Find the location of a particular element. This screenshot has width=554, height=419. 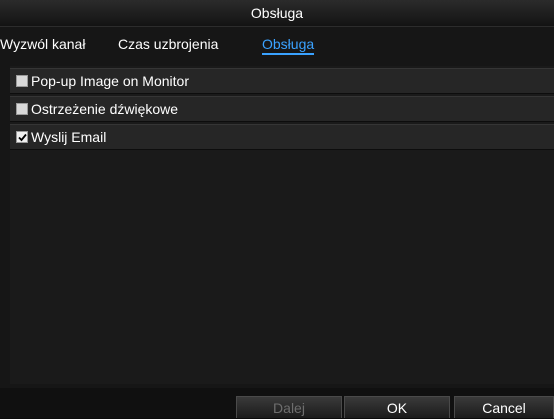

checkmark-icon is located at coordinates (22, 137).